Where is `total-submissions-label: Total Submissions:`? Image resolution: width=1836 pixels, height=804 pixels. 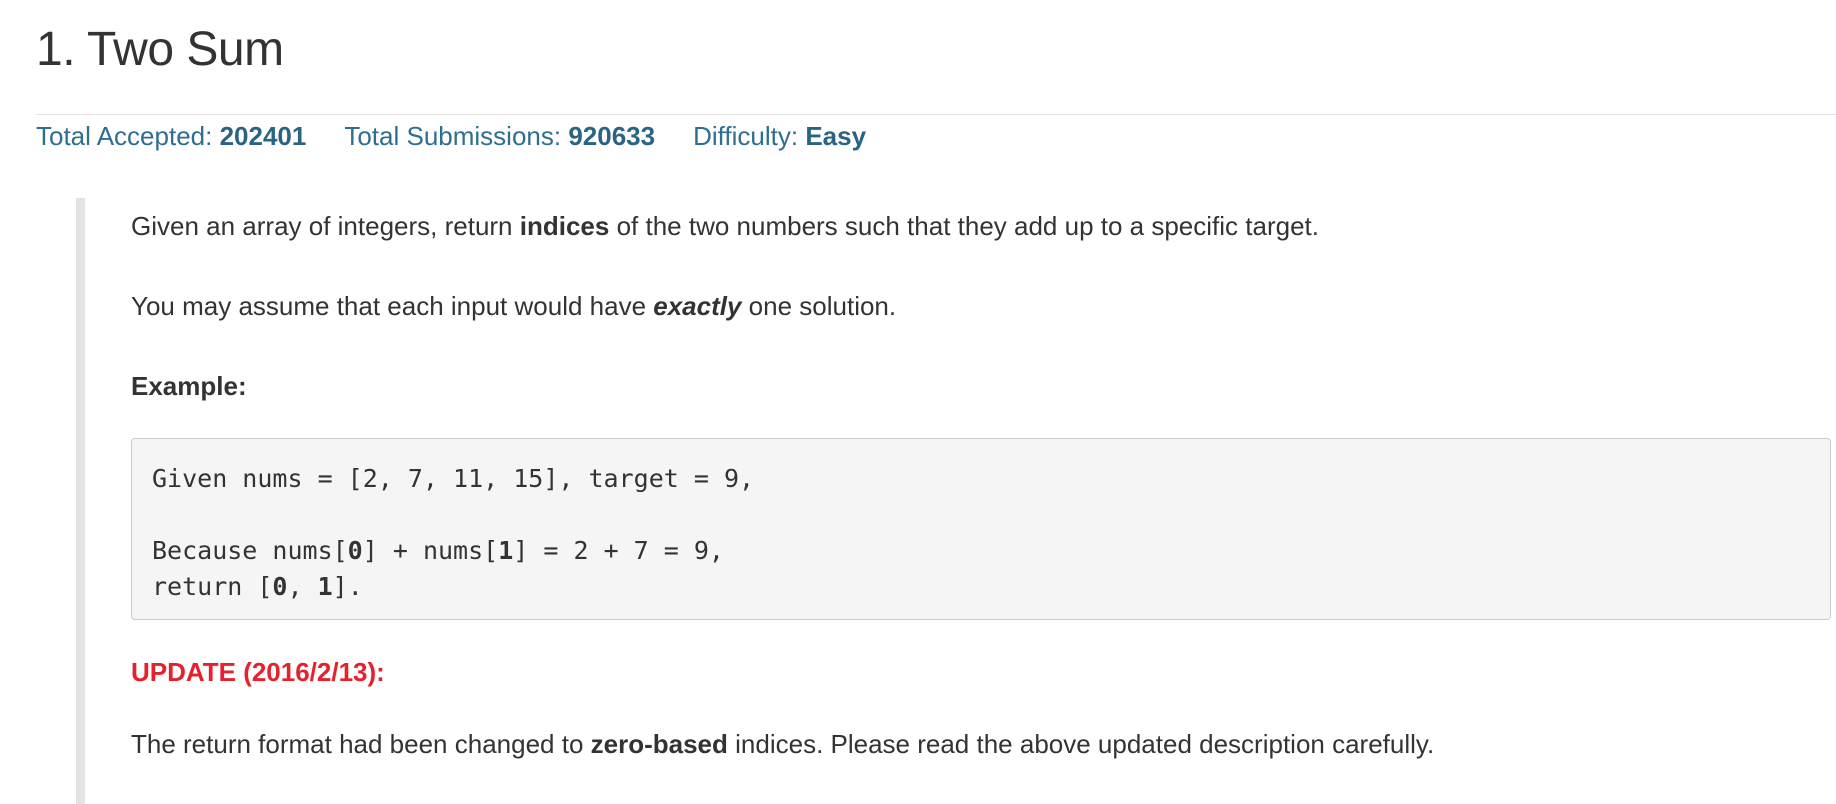 total-submissions-label: Total Submissions: is located at coordinates (453, 135).